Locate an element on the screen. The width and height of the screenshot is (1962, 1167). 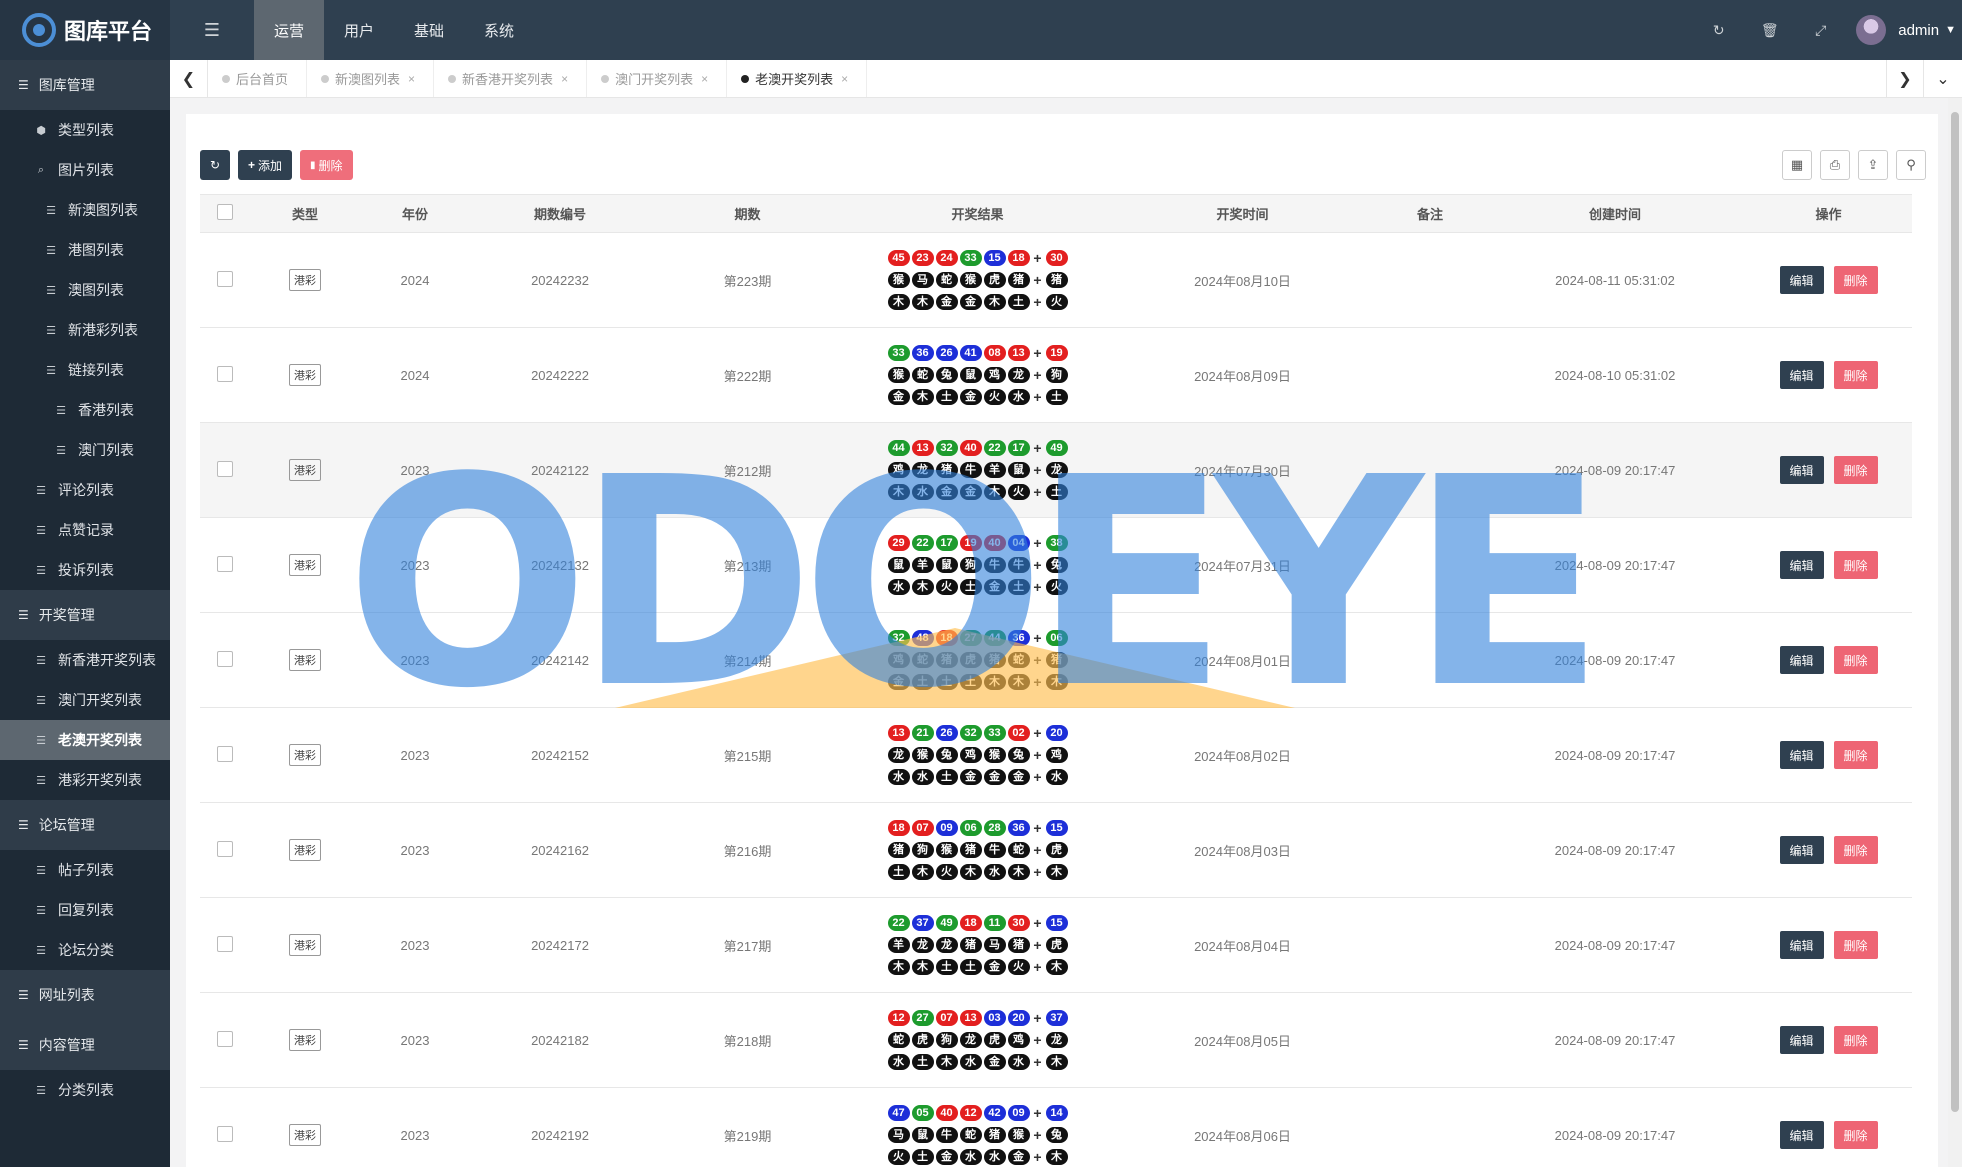
column-header: 年份 is located at coordinates (415, 213).